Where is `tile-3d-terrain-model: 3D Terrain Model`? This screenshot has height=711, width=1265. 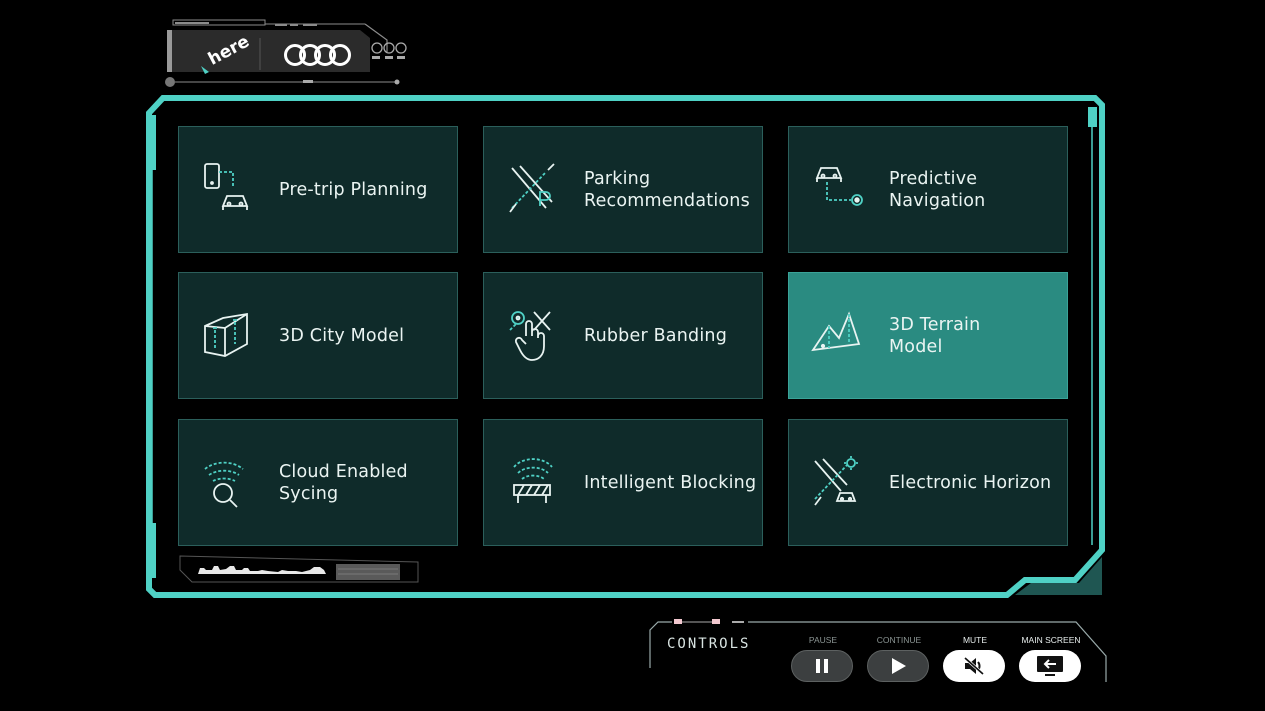 tile-3d-terrain-model: 3D Terrain Model is located at coordinates (928, 335).